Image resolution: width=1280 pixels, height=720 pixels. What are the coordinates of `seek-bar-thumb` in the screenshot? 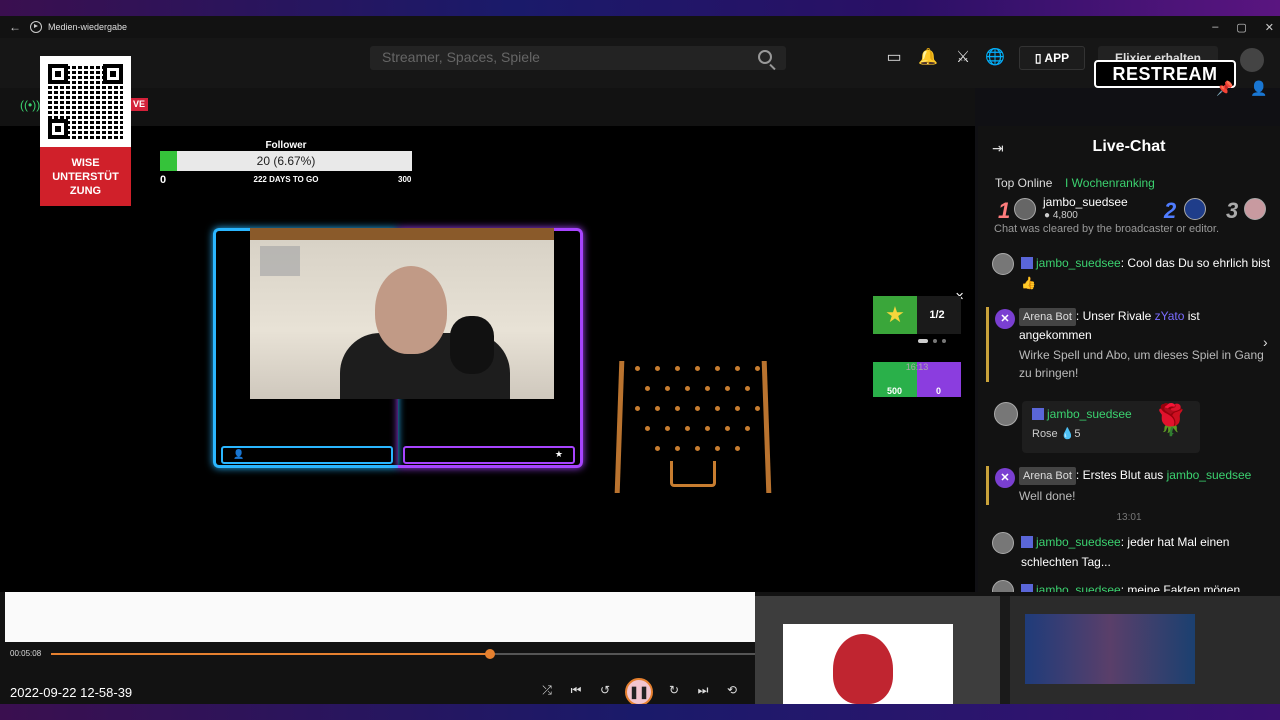 It's located at (490, 654).